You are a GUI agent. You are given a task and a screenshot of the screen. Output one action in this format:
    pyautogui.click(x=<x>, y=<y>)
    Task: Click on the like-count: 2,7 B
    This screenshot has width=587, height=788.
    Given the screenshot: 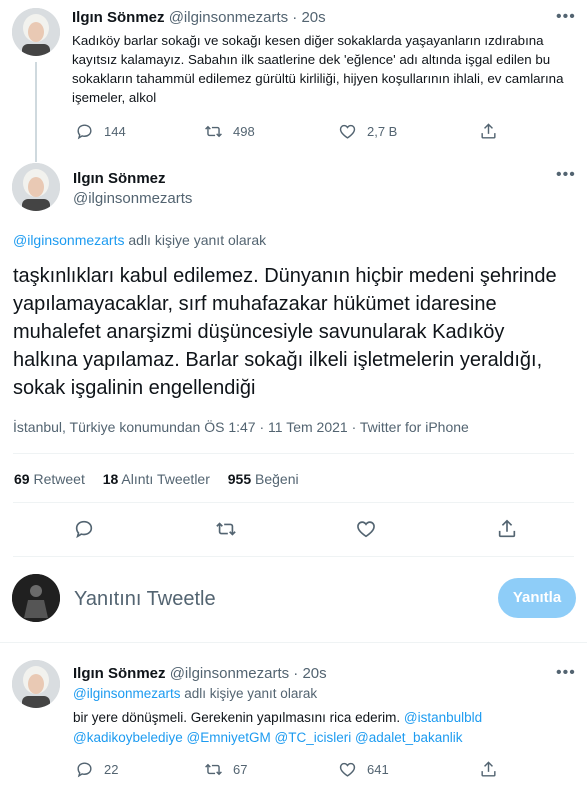 What is the action you would take?
    pyautogui.click(x=382, y=131)
    